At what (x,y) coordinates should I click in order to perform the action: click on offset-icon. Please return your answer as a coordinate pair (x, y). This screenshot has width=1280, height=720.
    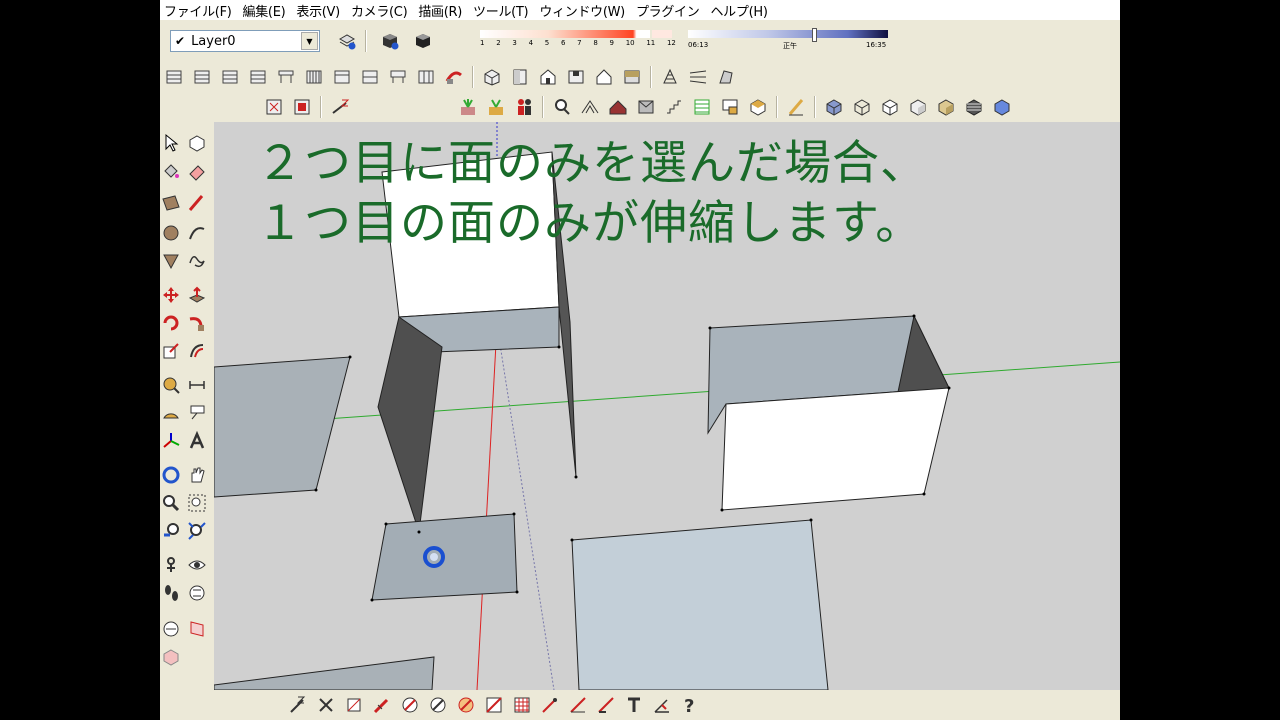
    Looking at the image, I should click on (197, 351).